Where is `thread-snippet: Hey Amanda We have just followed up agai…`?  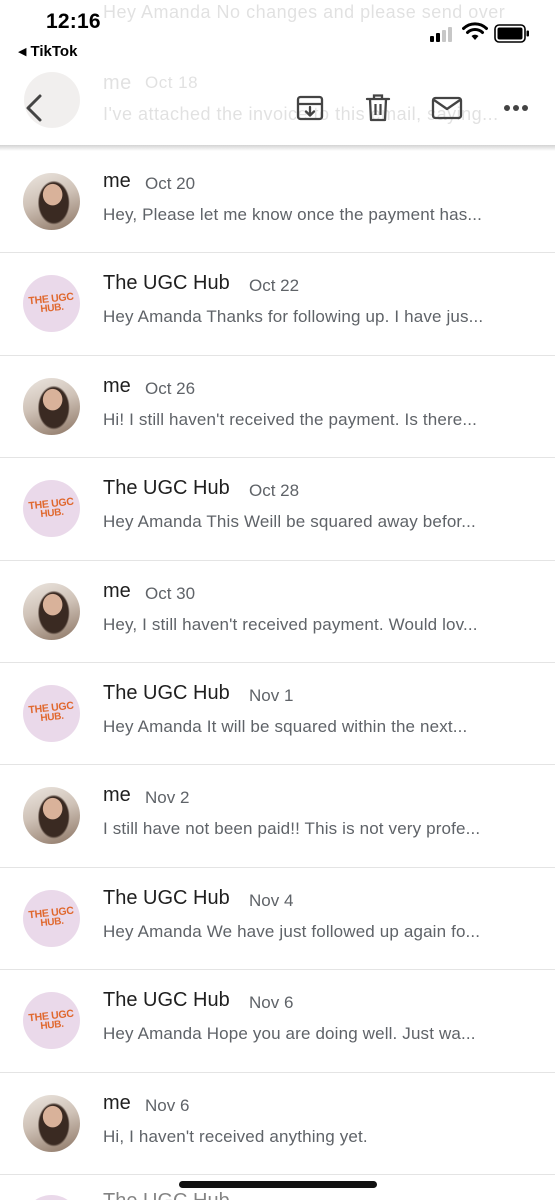
thread-snippet: Hey Amanda We have just followed up agai… is located at coordinates (292, 931).